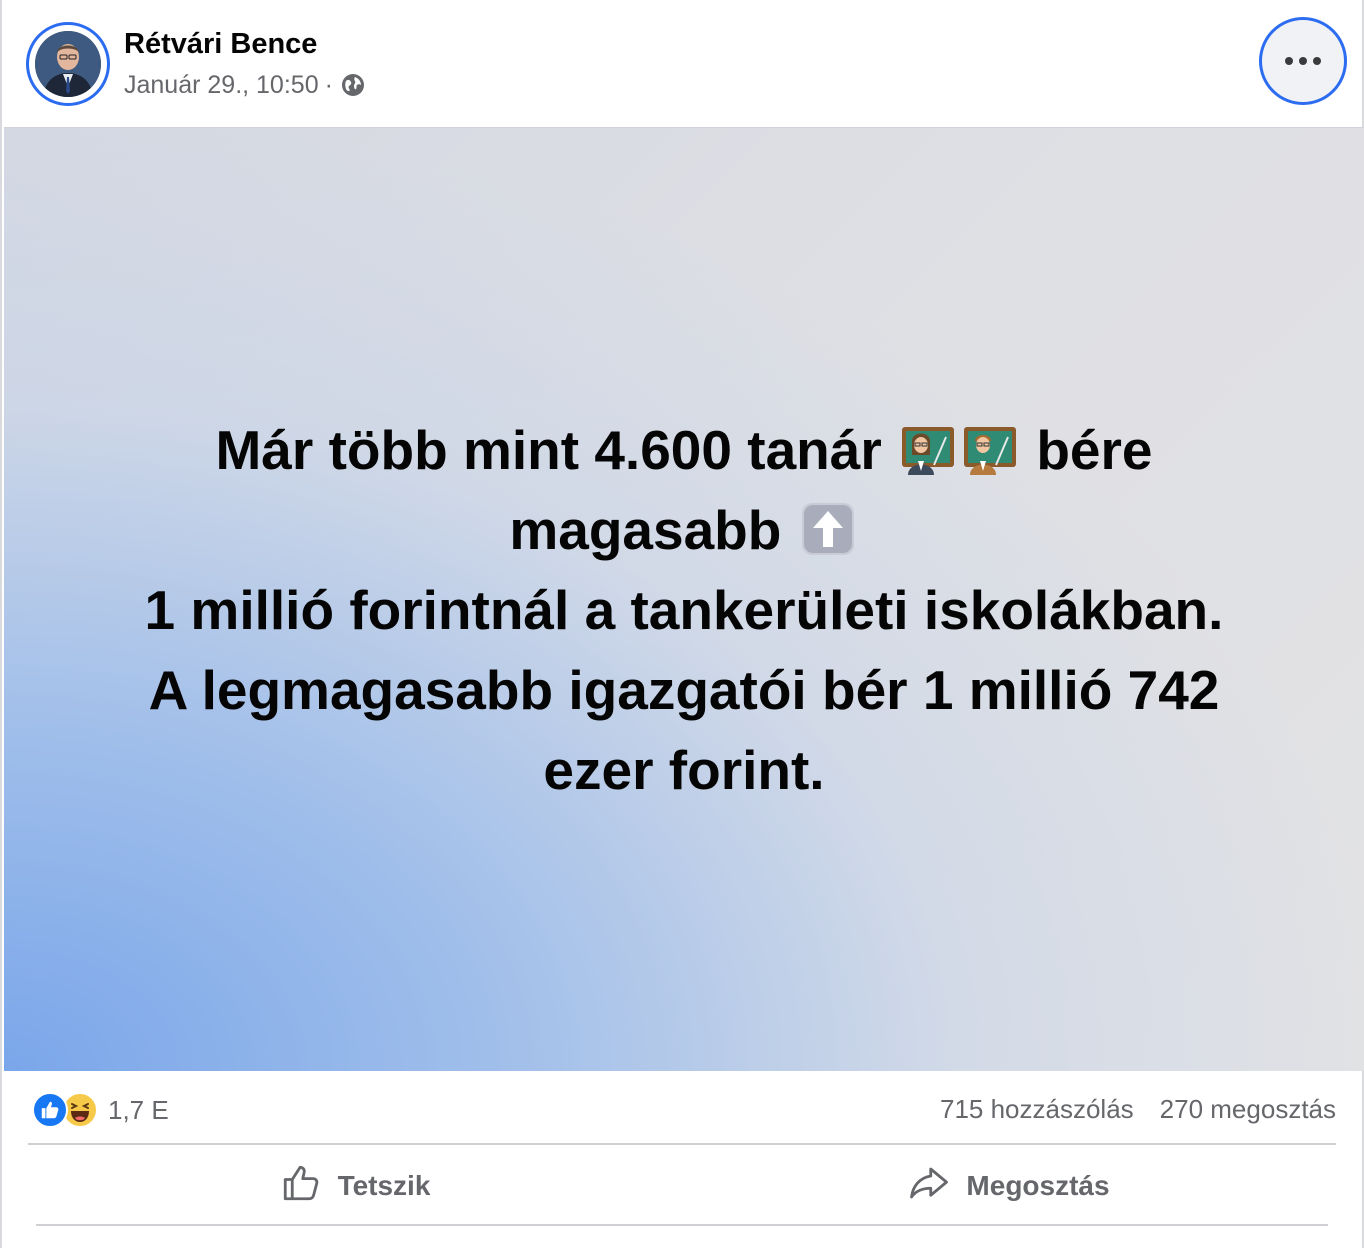 The image size is (1364, 1248). I want to click on text-segment: bére, so click(1094, 450).